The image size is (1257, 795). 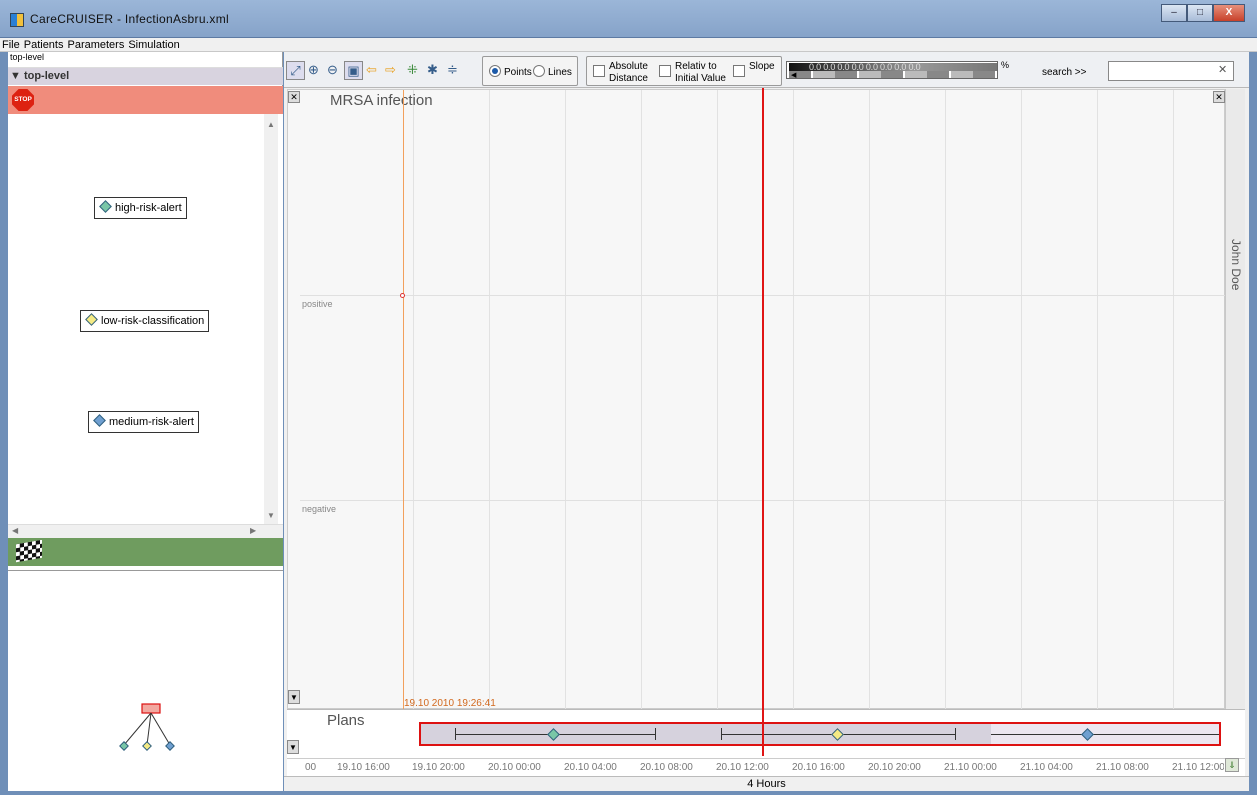 What do you see at coordinates (381, 100) in the screenshot?
I see `chart-title: MRSA infection` at bounding box center [381, 100].